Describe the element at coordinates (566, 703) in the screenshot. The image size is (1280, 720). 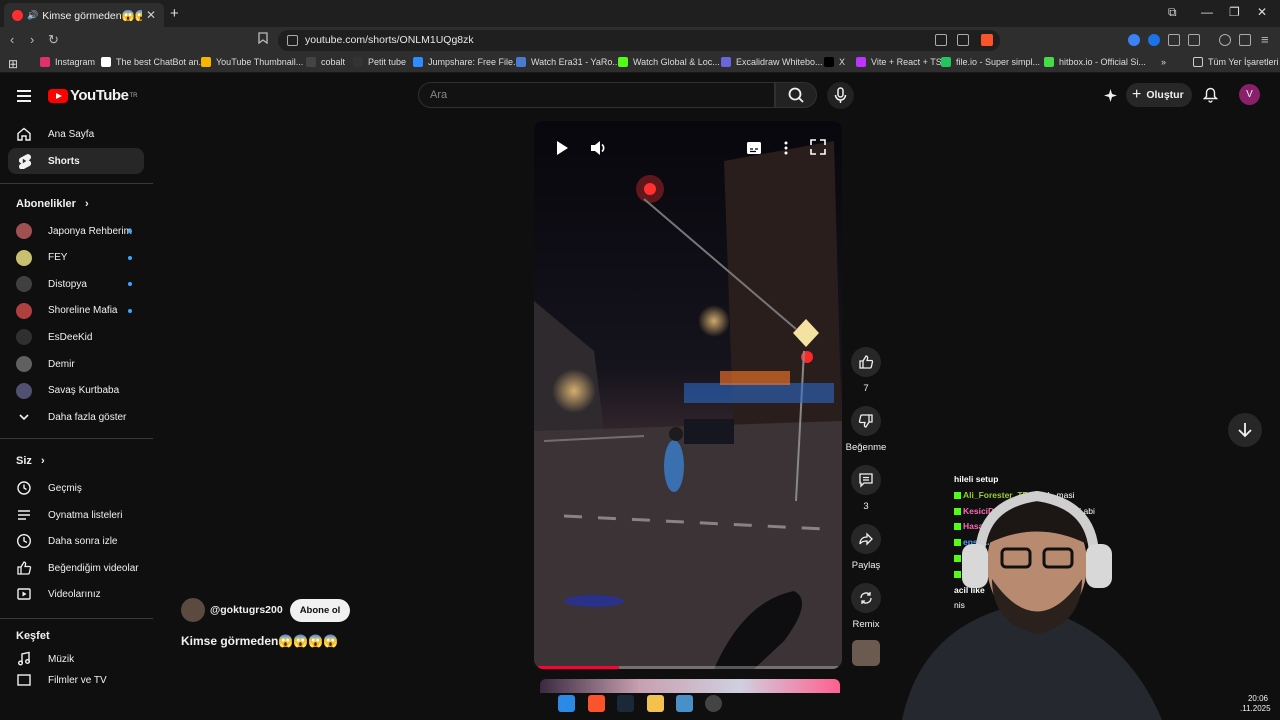
I see `windows-start-icon` at that location.